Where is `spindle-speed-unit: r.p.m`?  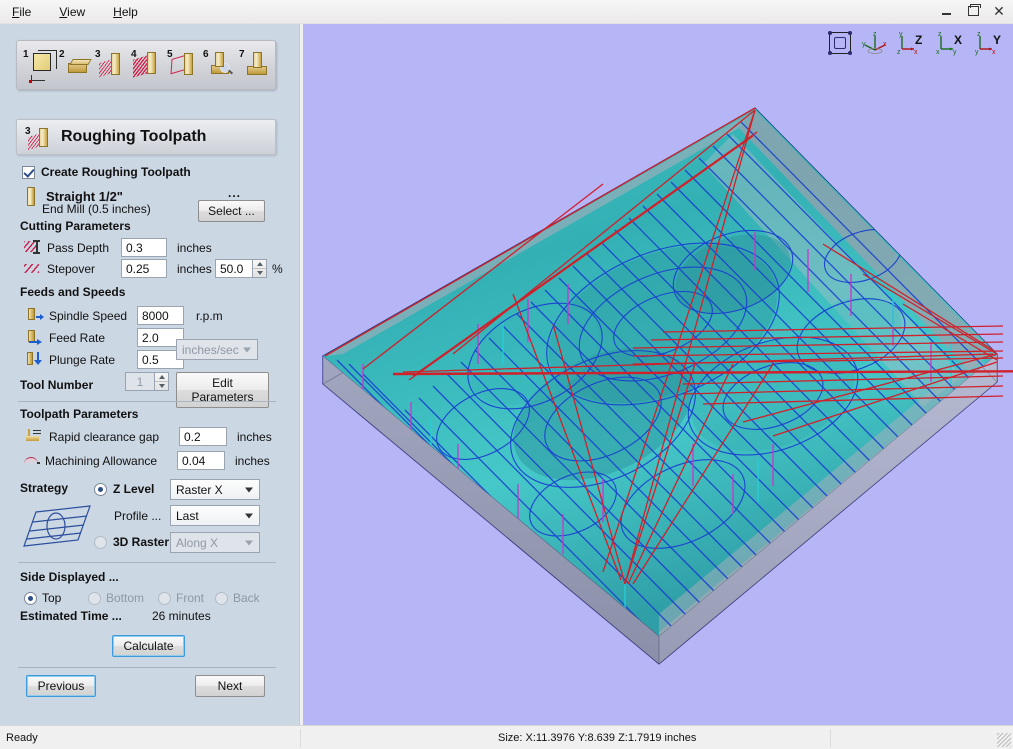
spindle-speed-unit: r.p.m is located at coordinates (209, 315).